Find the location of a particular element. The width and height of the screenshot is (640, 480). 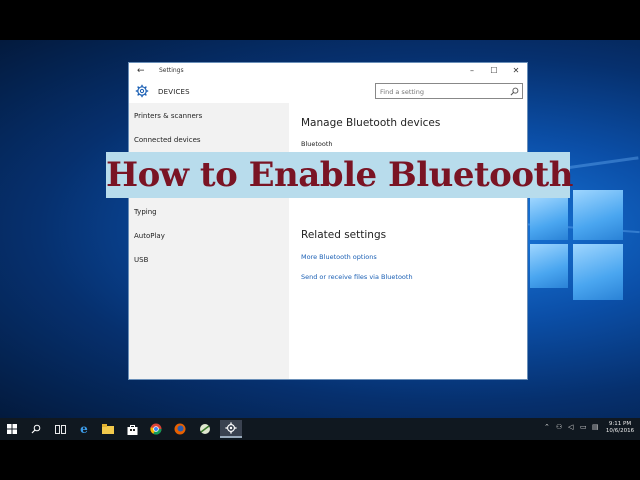

clock-date: 10/6/2016 is located at coordinates (620, 431).